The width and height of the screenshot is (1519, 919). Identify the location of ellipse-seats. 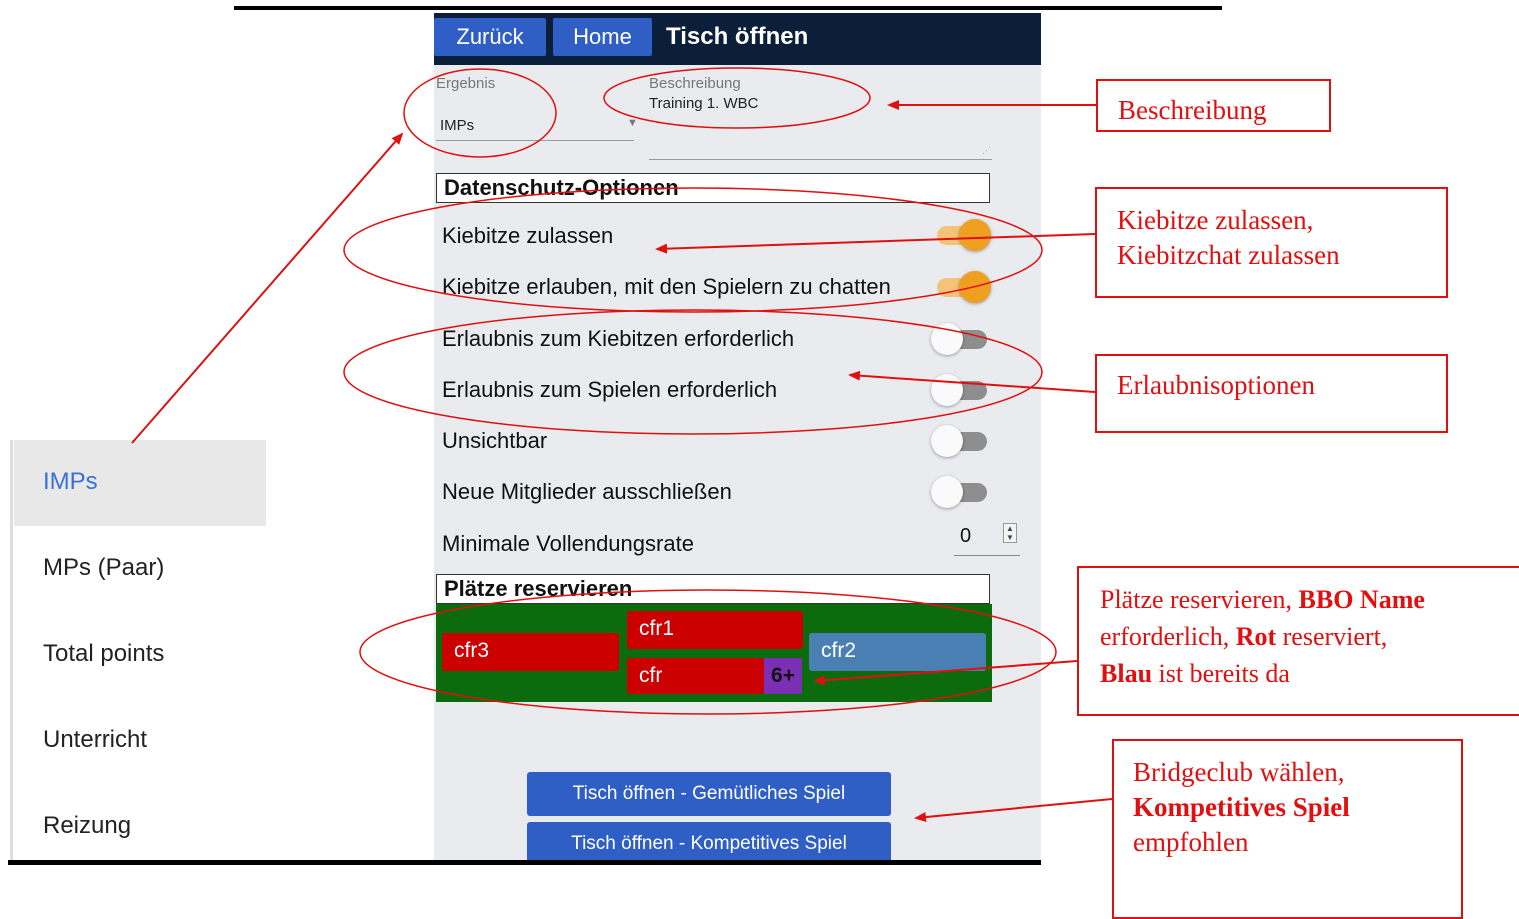
(708, 652).